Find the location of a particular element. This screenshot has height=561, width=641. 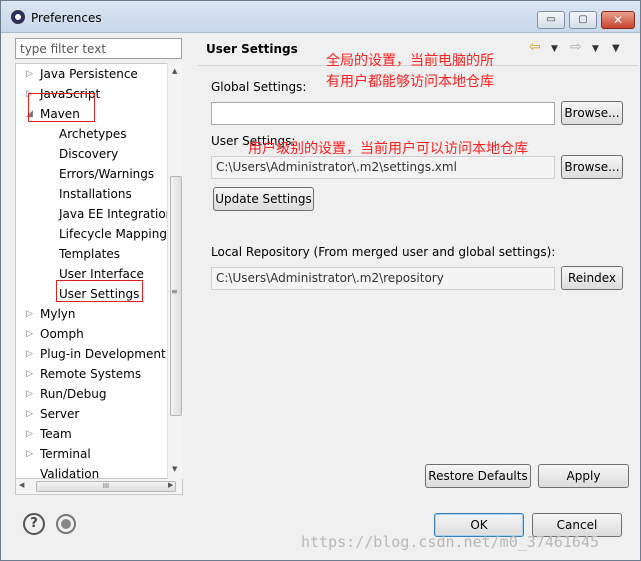

horizontal-scroll-thumb: III is located at coordinates (106, 486).